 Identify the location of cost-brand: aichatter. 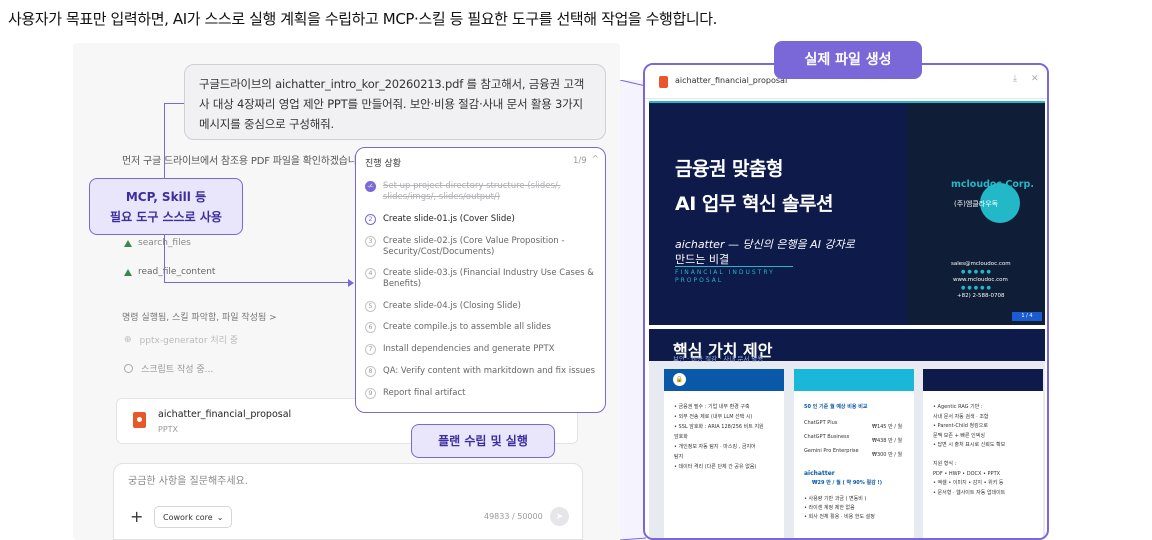
(819, 473).